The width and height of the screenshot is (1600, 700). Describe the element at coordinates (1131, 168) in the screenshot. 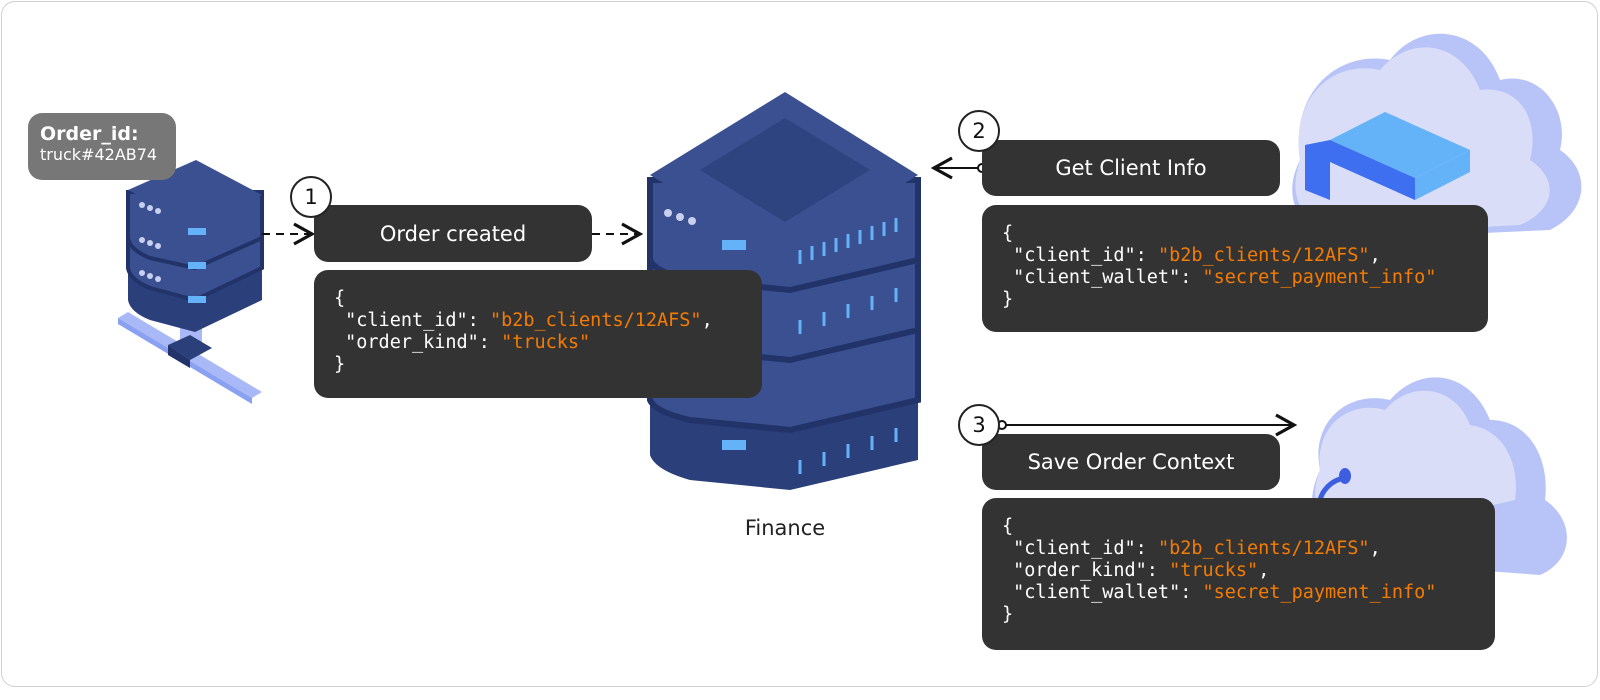

I see `step-2-label: Get Client Info` at that location.